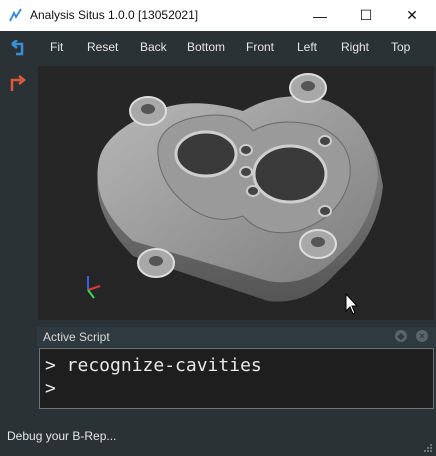 Image resolution: width=436 pixels, height=456 pixels. What do you see at coordinates (153, 47) in the screenshot?
I see `back-button: Back` at bounding box center [153, 47].